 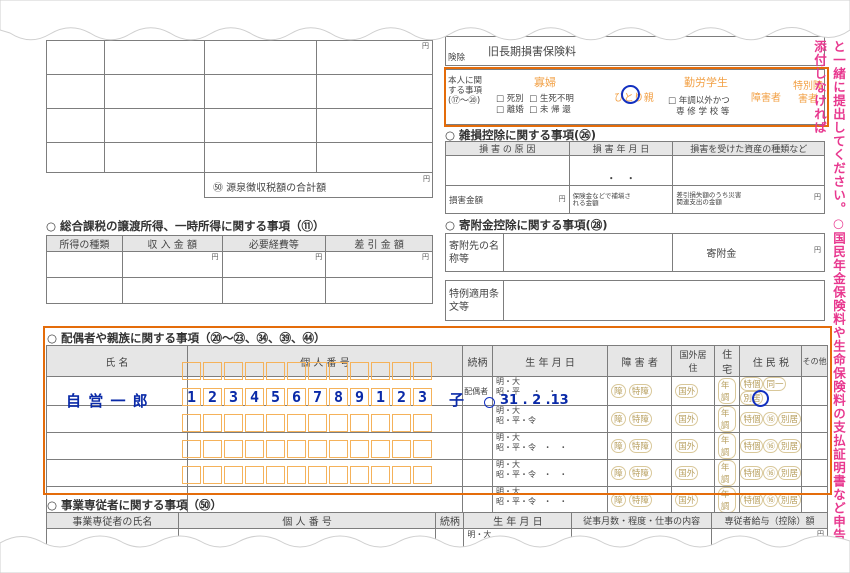 What do you see at coordinates (465, 91) in the screenshot?
I see `personal-label: 本人に関する事項 (⑰〜⑳)` at bounding box center [465, 91].